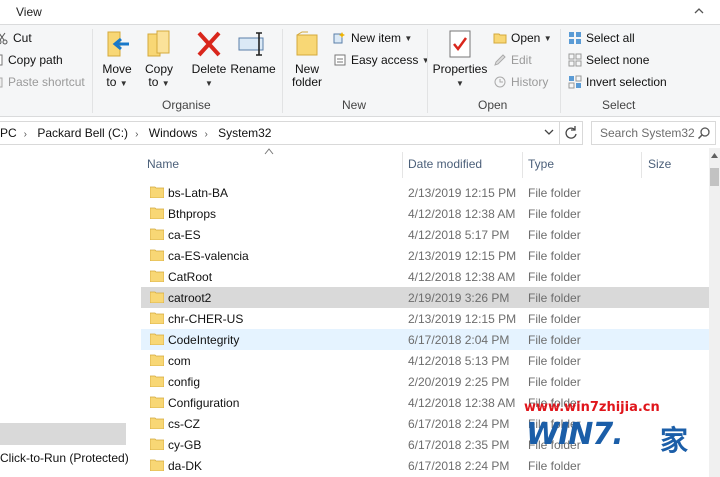  Describe the element at coordinates (253, 52) in the screenshot. I see `rename-button: Rename` at that location.